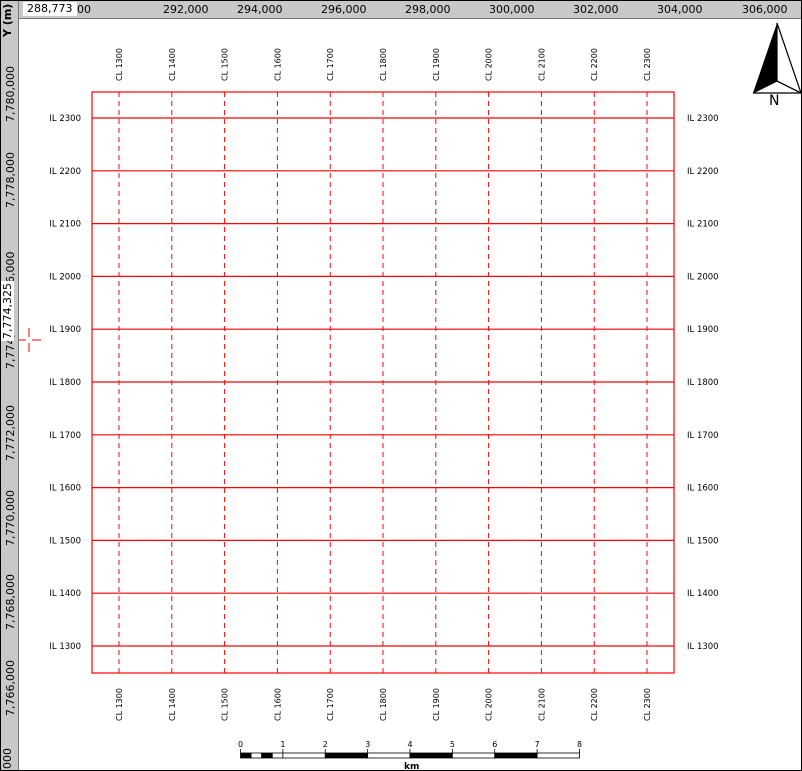 The width and height of the screenshot is (802, 771). I want to click on north-label: N, so click(774, 101).